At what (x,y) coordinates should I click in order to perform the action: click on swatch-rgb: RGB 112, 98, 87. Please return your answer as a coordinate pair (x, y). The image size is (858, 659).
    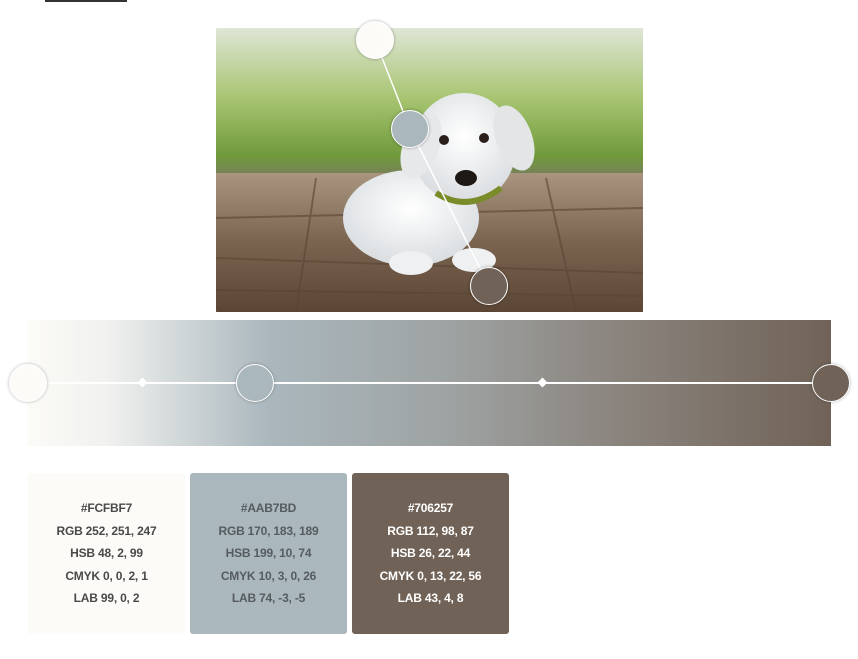
    Looking at the image, I should click on (430, 530).